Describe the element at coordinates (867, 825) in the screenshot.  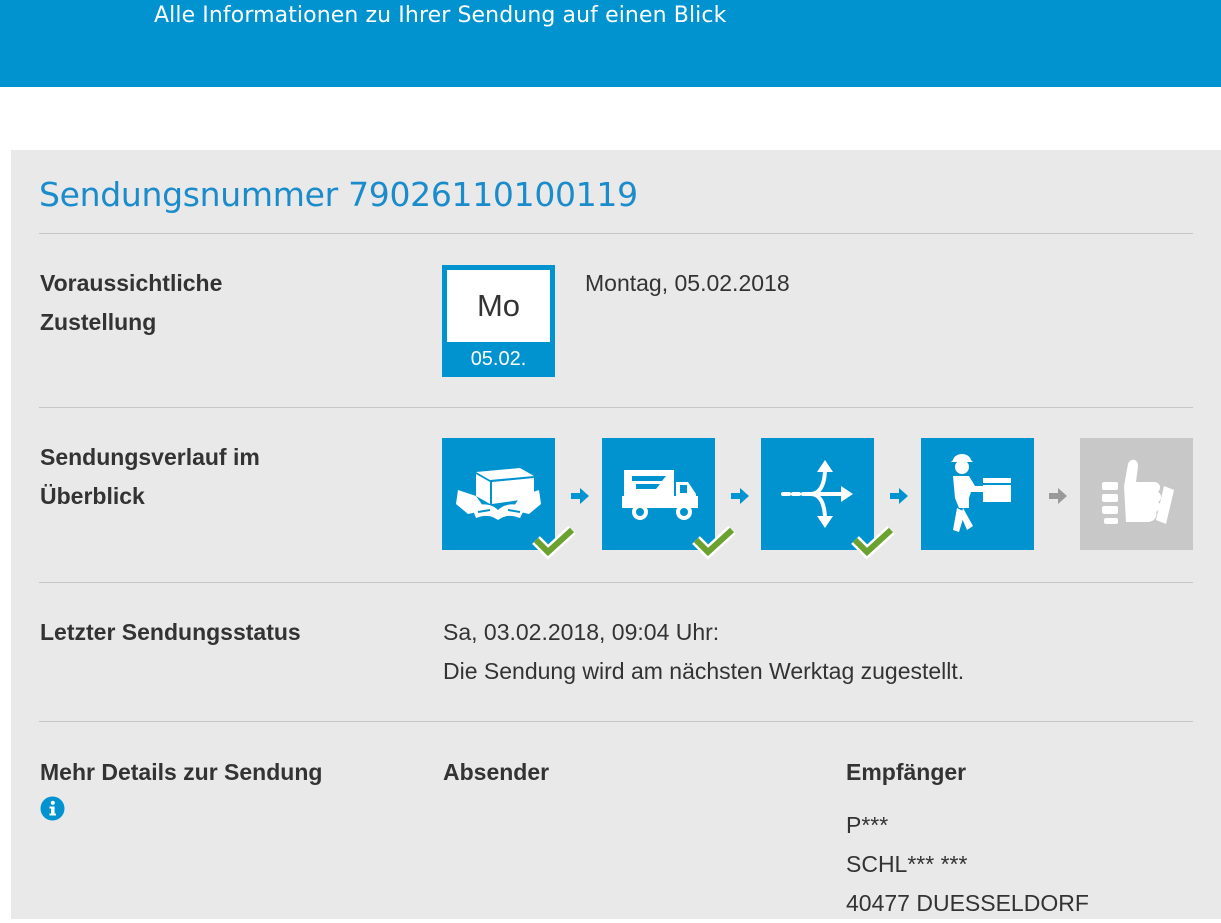
I see `recipient-name: P***` at that location.